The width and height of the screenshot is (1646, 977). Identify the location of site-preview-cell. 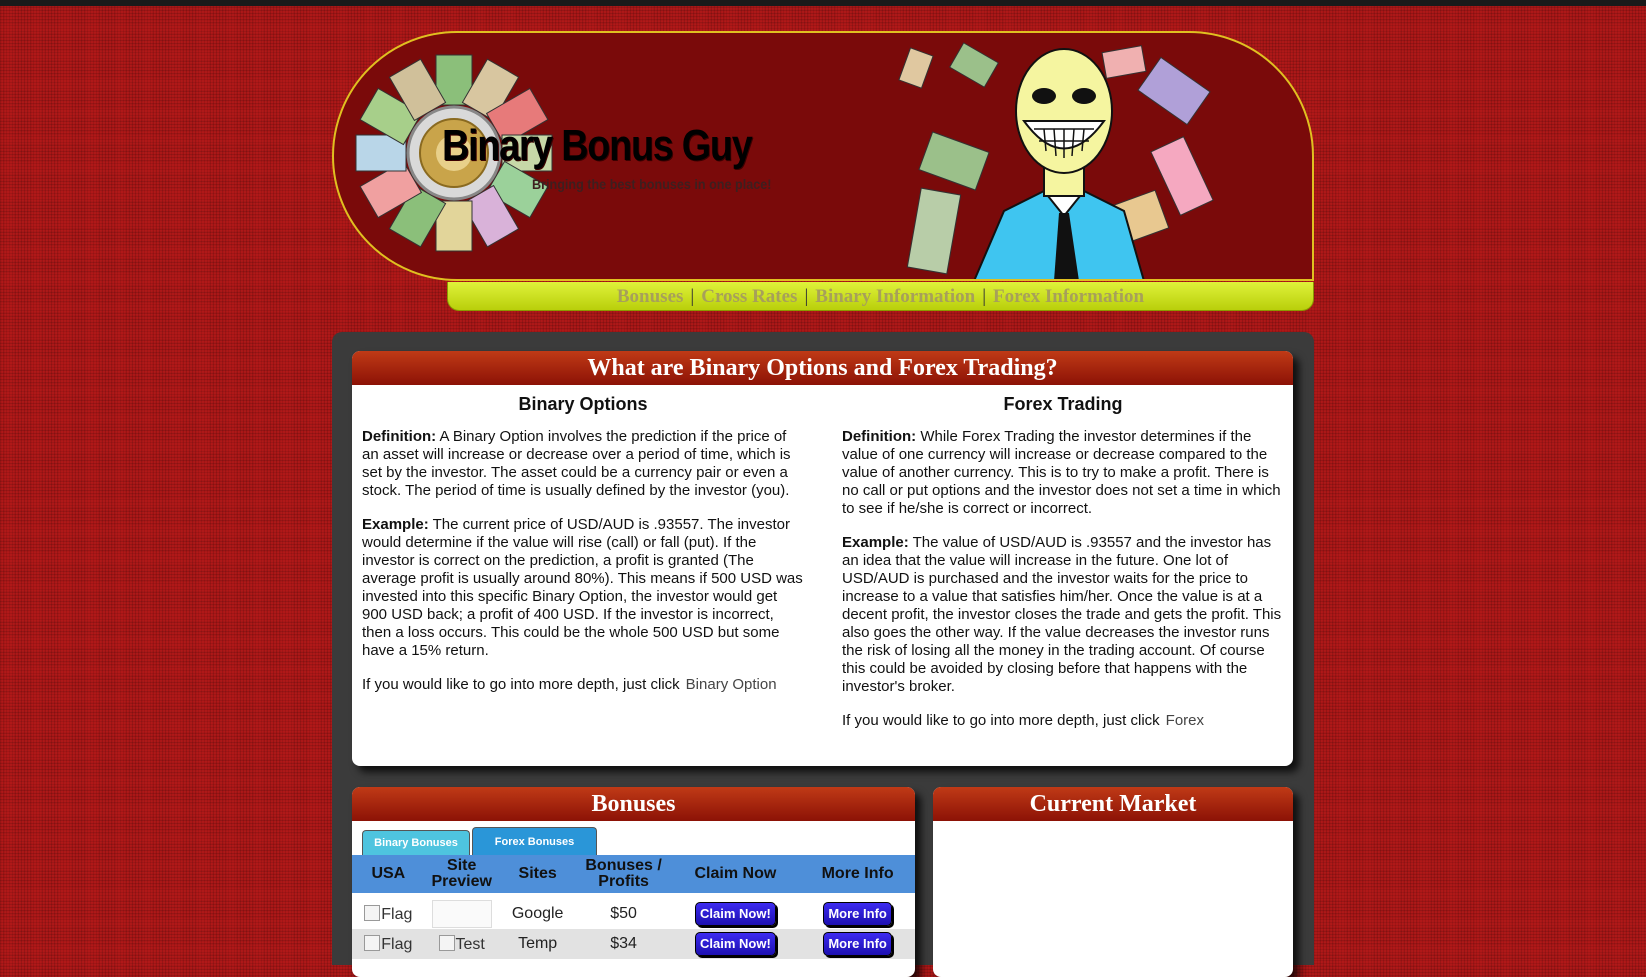
(461, 911).